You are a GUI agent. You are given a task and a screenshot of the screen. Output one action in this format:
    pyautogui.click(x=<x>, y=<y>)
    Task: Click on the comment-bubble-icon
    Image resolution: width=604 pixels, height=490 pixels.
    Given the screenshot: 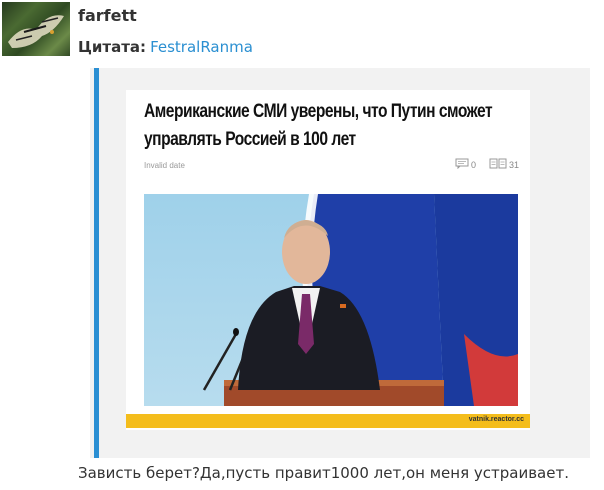 What is the action you would take?
    pyautogui.click(x=462, y=164)
    